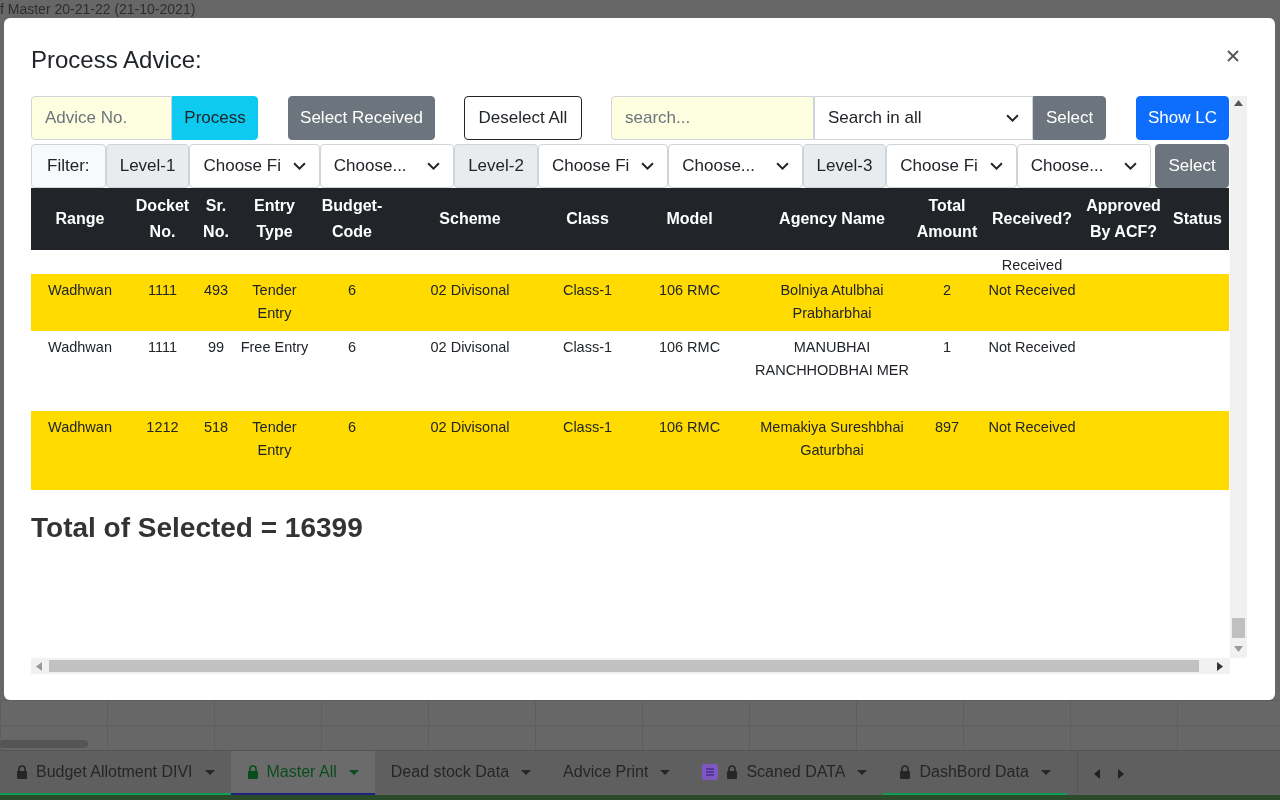 The width and height of the screenshot is (1280, 800). I want to click on table-cell: 99, so click(216, 347).